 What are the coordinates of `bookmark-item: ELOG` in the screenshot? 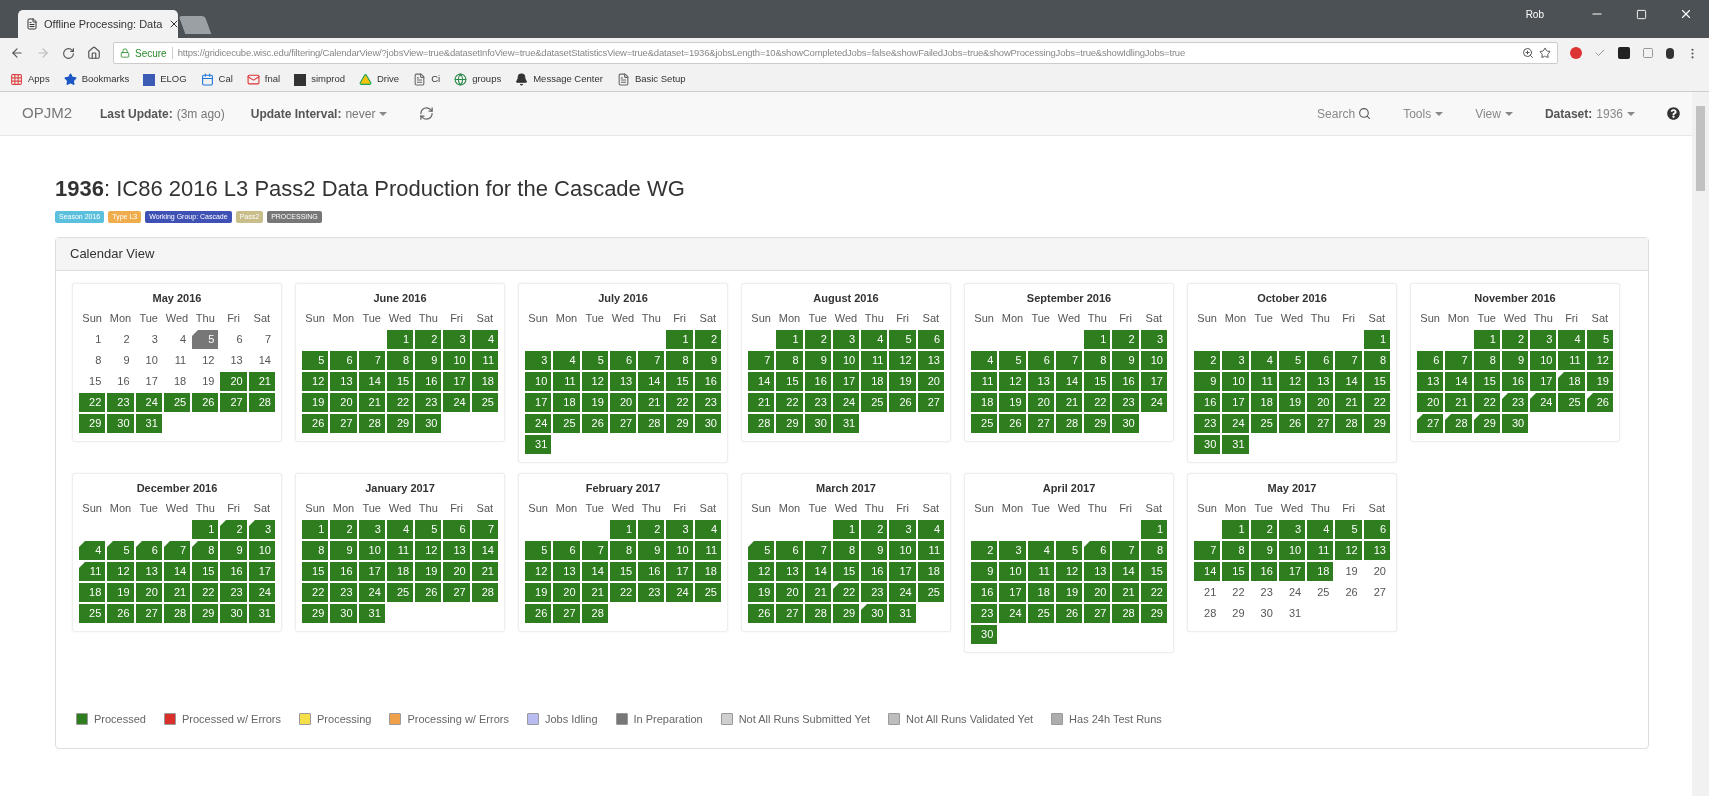 It's located at (165, 79).